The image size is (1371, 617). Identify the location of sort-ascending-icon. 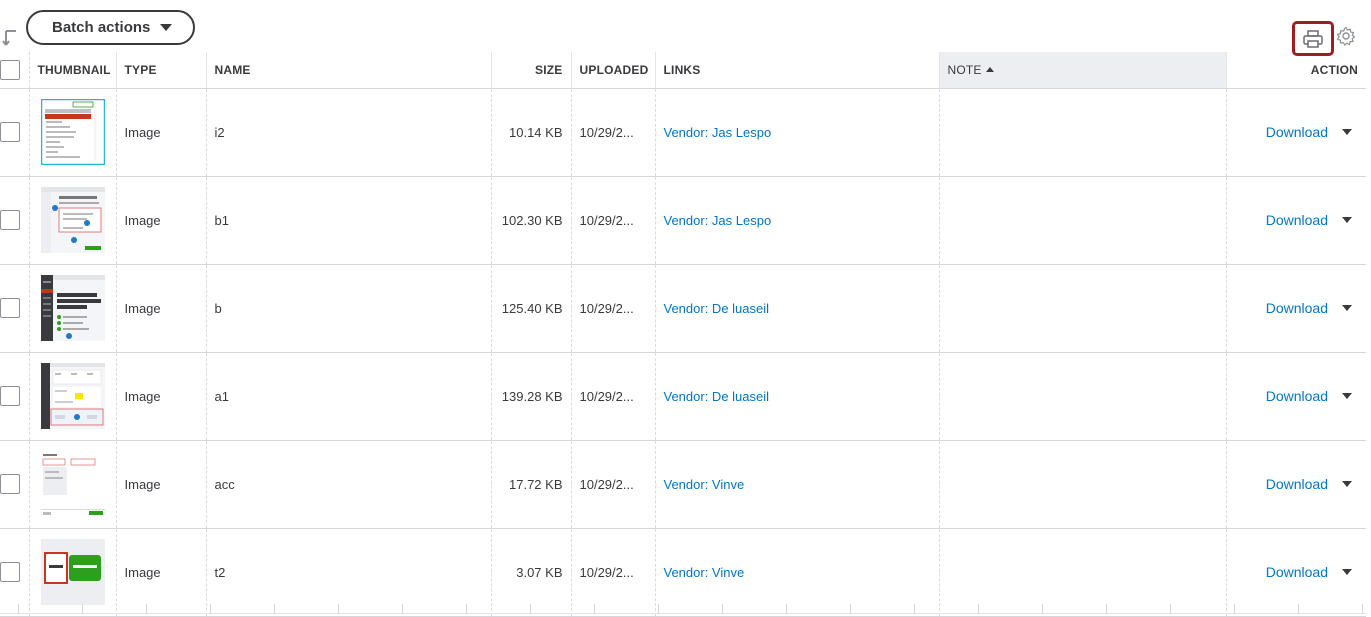
(989, 69).